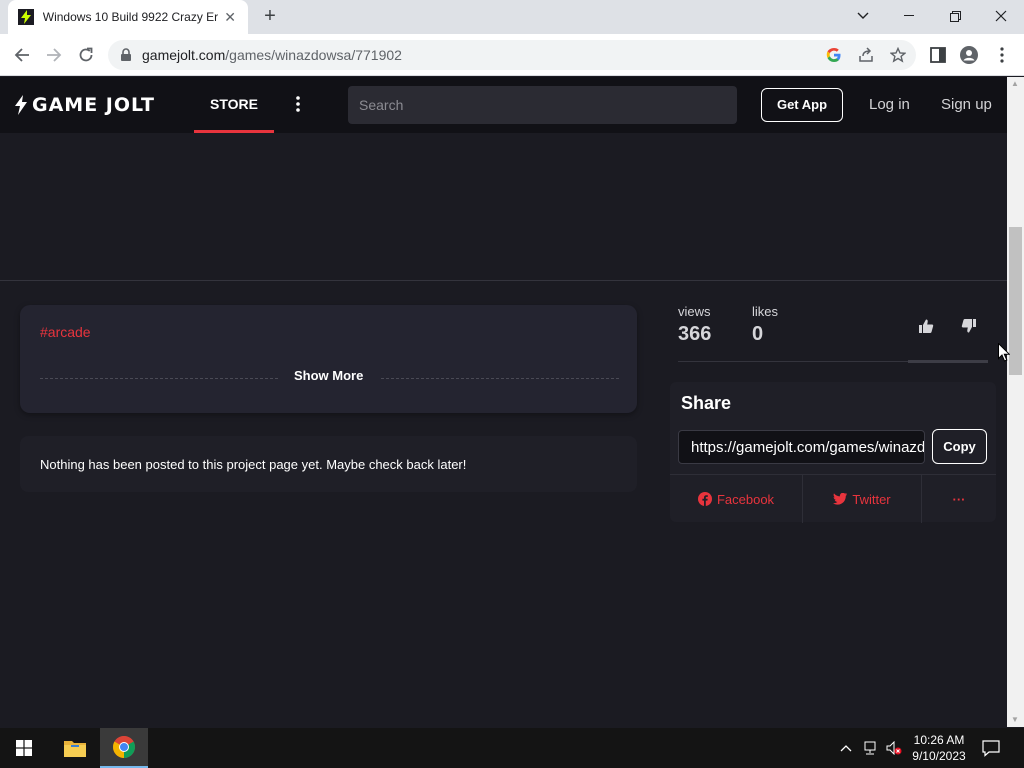  I want to click on reload-icon, so click(86, 55).